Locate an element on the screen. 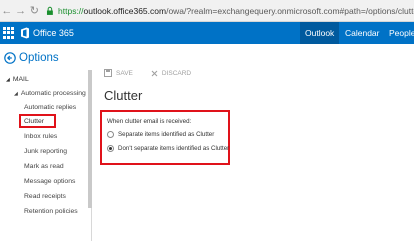  forward-arrow-icon: → is located at coordinates (21, 11).